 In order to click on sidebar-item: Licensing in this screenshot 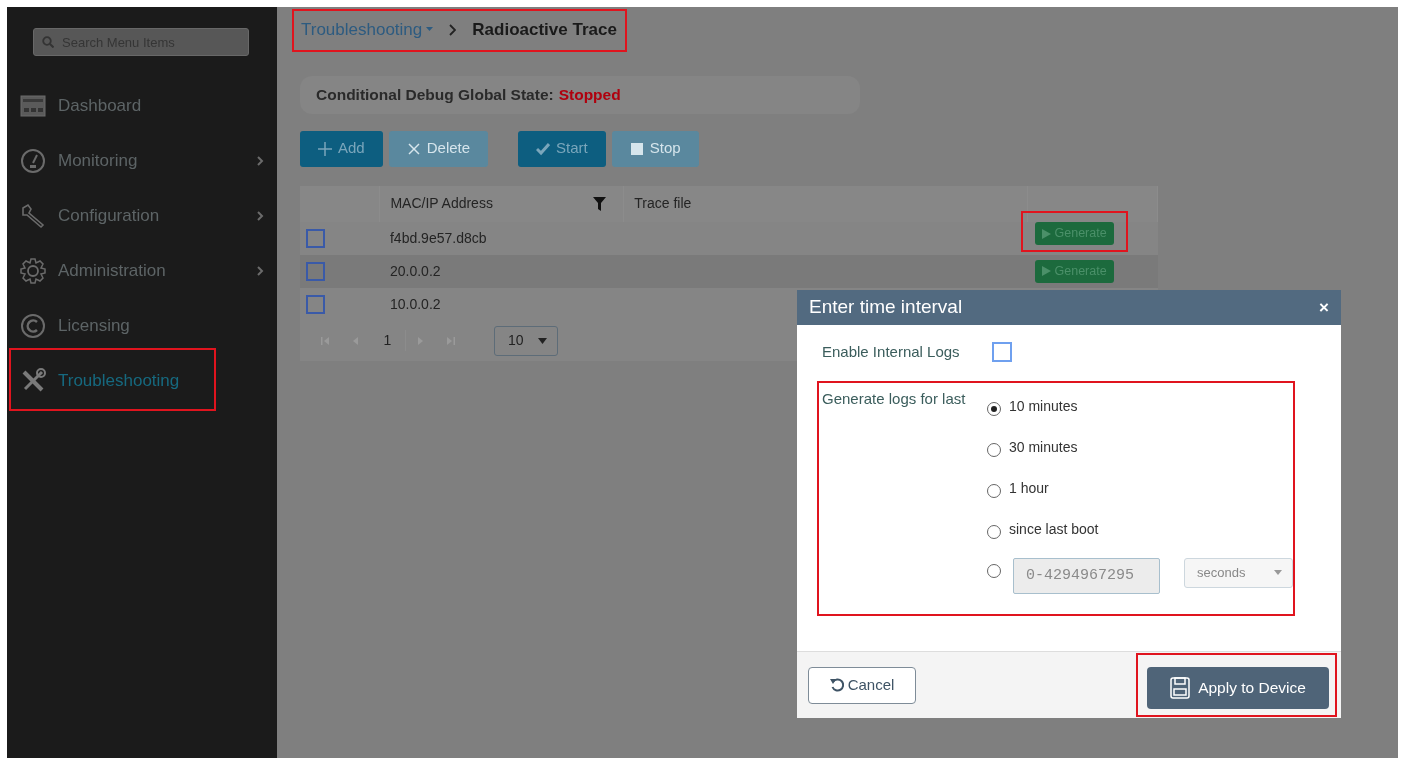, I will do `click(142, 325)`.